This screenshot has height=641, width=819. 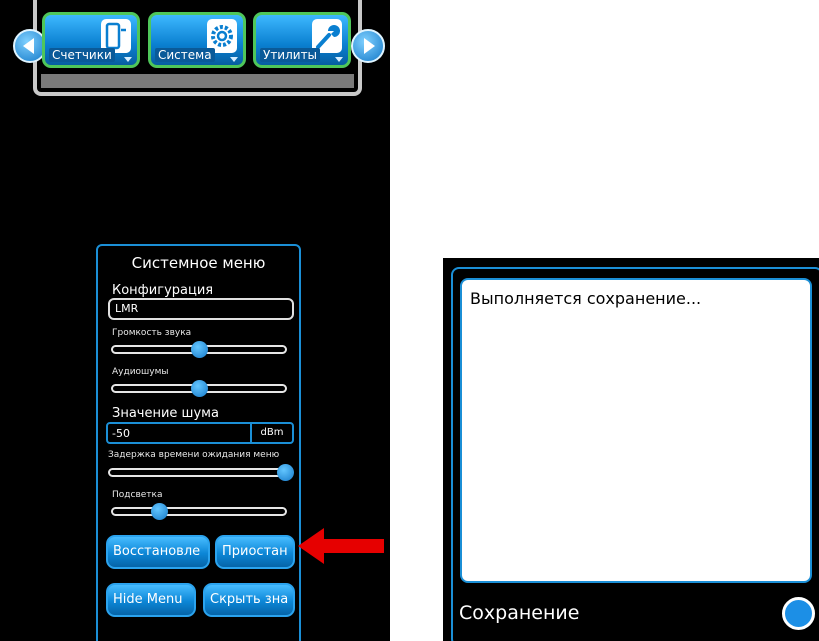 What do you see at coordinates (201, 472) in the screenshot?
I see `menu-timeout-slider` at bounding box center [201, 472].